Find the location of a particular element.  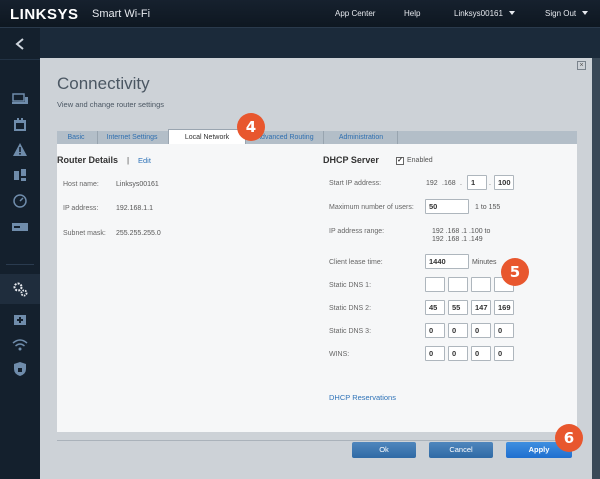

warning-icon is located at coordinates (20, 149).